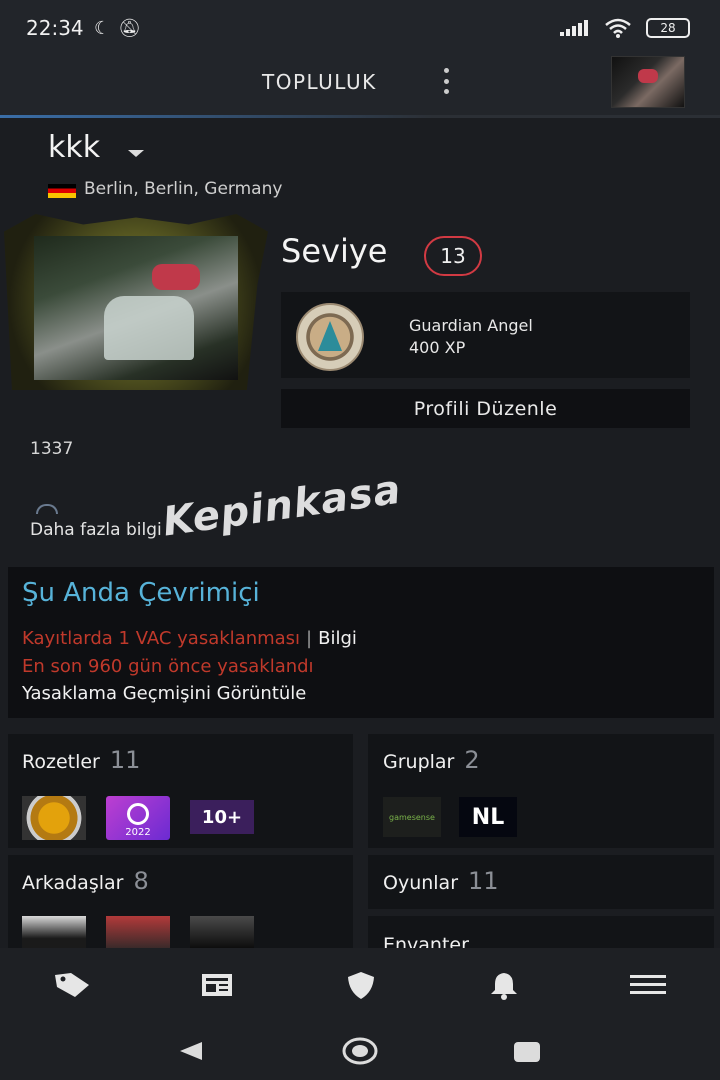 This screenshot has height=1080, width=720. Describe the element at coordinates (360, 1053) in the screenshot. I see `home-icon` at that location.